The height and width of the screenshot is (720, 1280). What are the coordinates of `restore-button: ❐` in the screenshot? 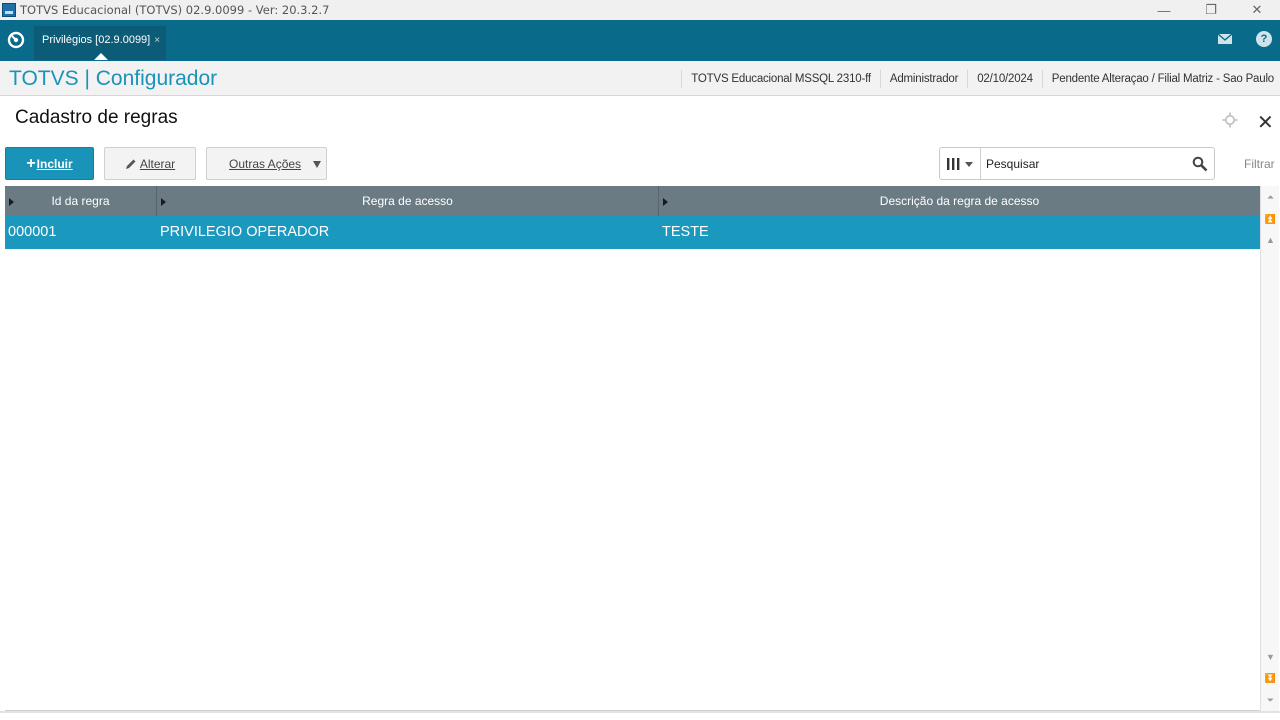 It's located at (1211, 10).